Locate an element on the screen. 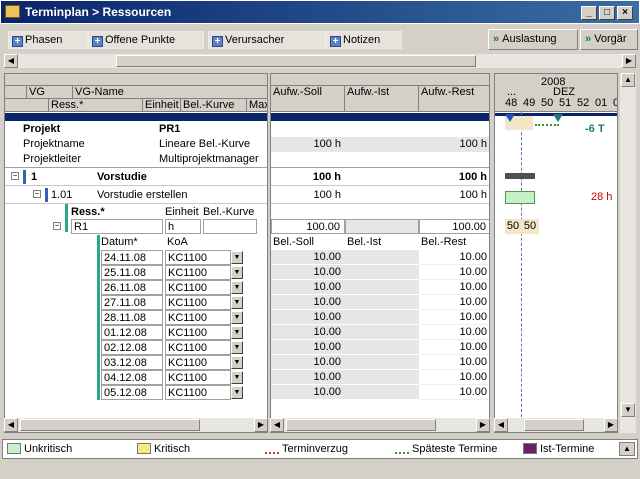 This screenshot has height=479, width=640. ress-bel-kurve is located at coordinates (230, 226).